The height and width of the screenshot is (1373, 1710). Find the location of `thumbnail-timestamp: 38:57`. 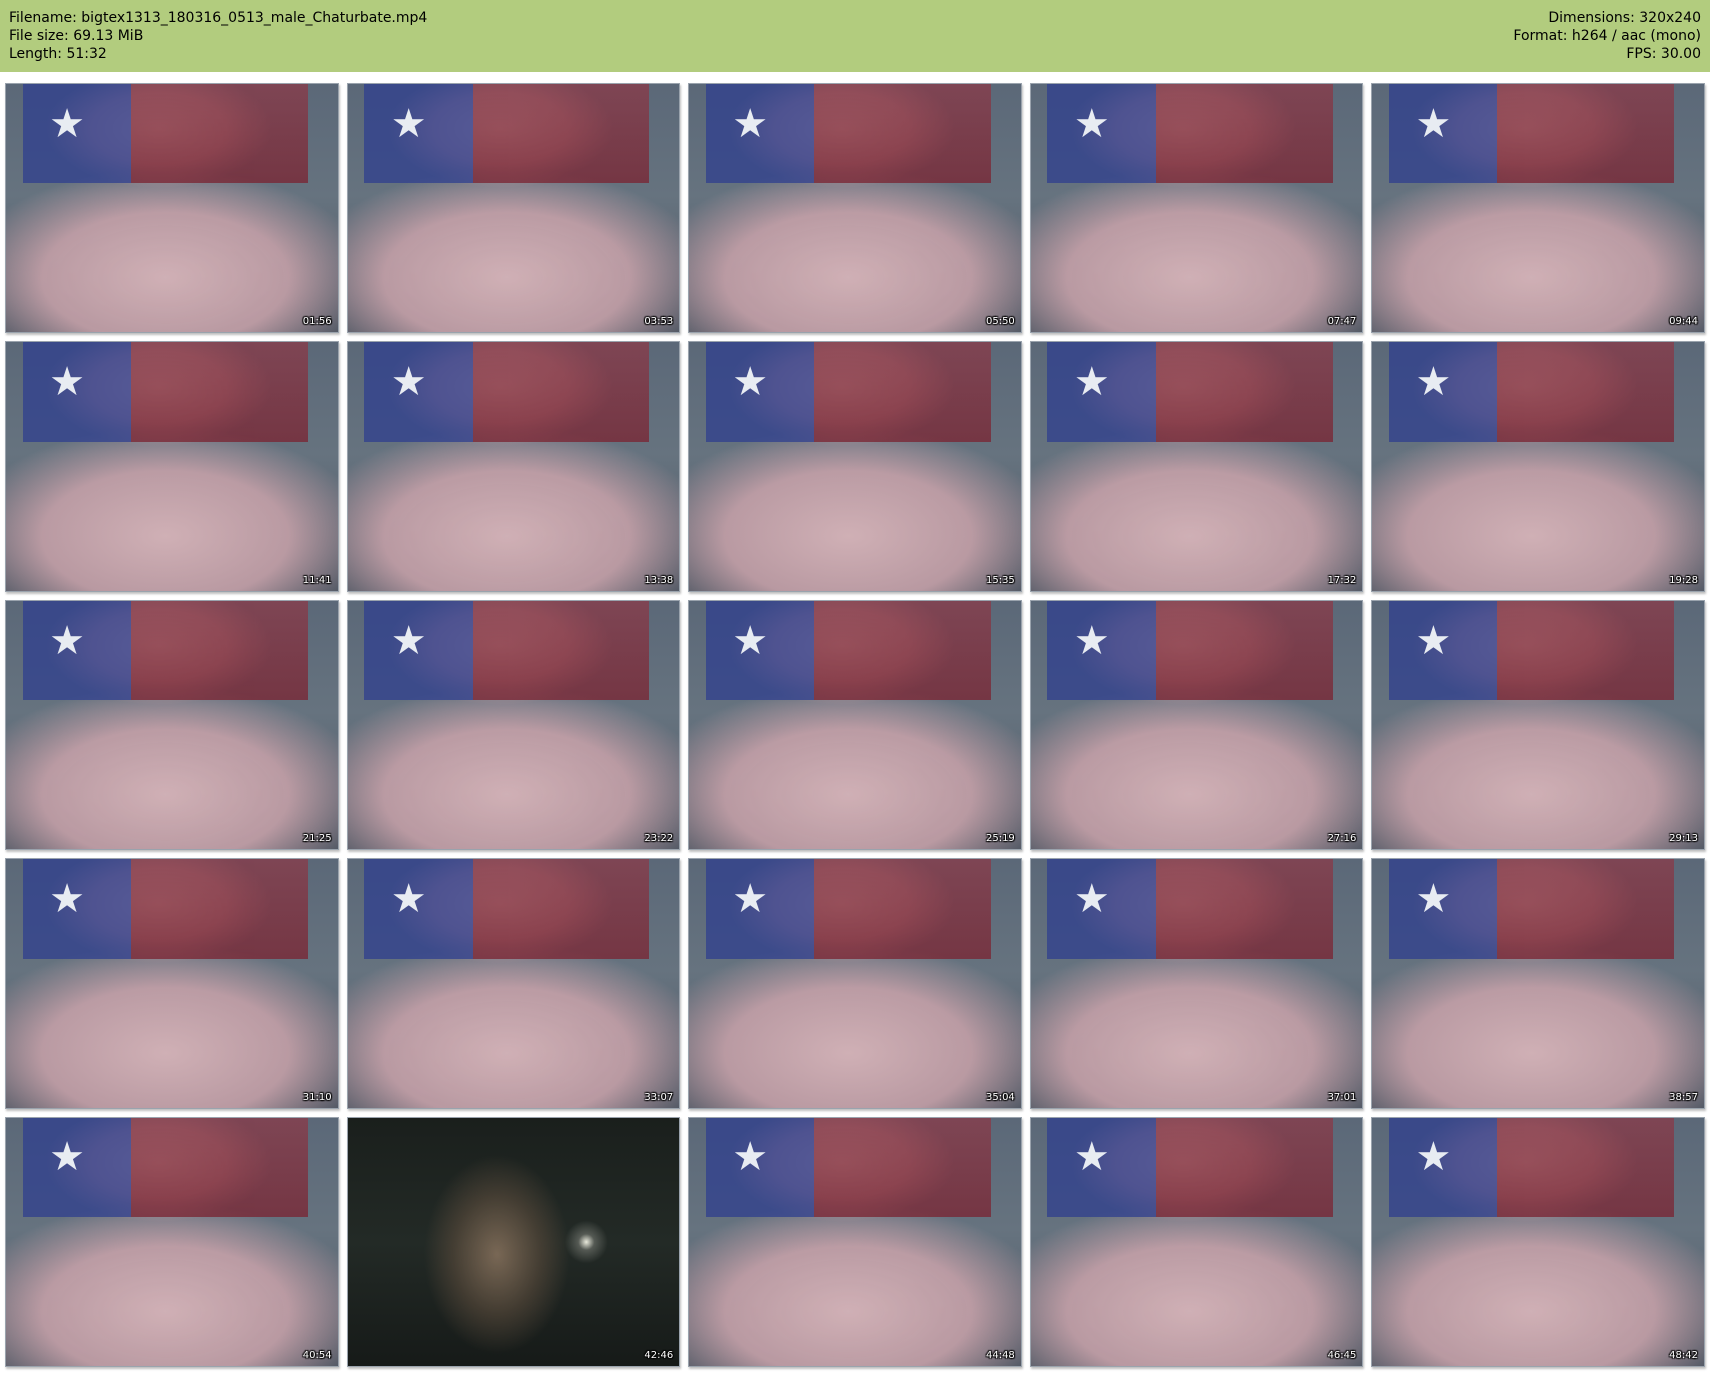

thumbnail-timestamp: 38:57 is located at coordinates (1683, 1097).